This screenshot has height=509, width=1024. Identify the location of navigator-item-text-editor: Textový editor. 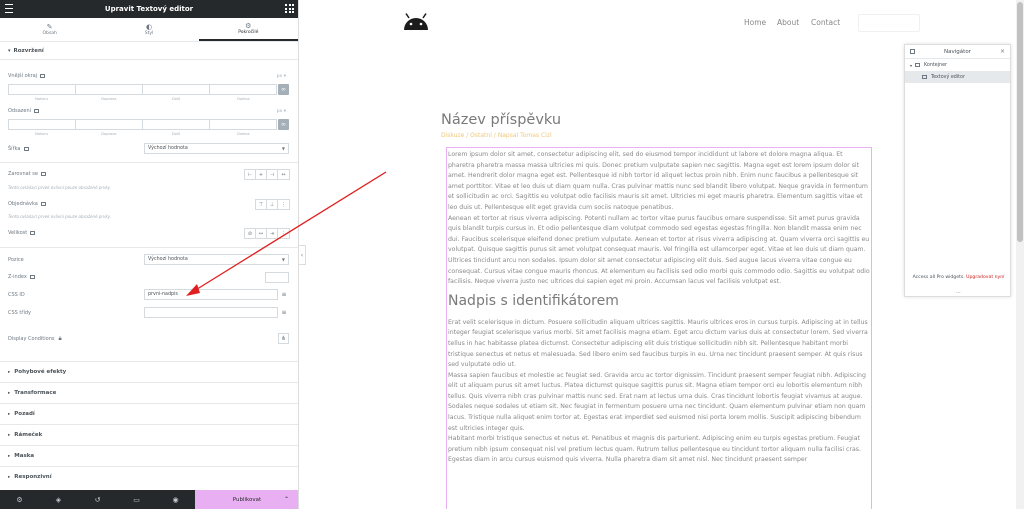
(957, 77).